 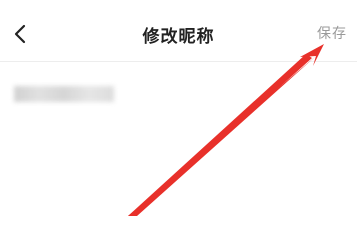 I want to click on blurred-nickname-value, so click(x=64, y=94).